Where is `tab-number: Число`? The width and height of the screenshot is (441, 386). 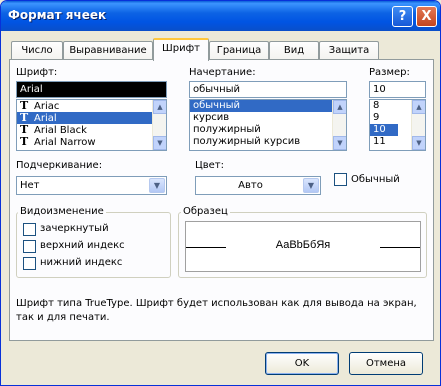 tab-number: Число is located at coordinates (37, 50).